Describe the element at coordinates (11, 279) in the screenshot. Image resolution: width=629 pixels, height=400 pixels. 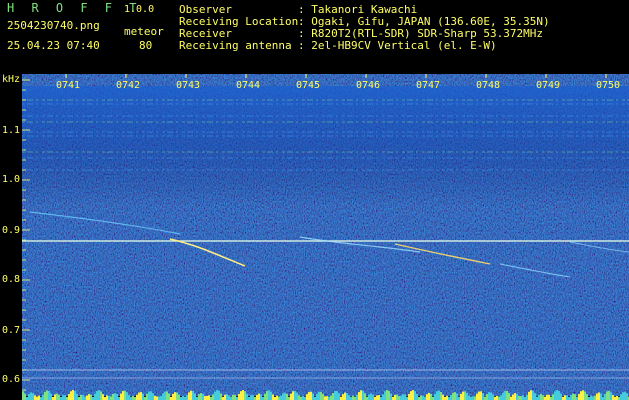
I see `freq-tick-label: 0.8` at that location.